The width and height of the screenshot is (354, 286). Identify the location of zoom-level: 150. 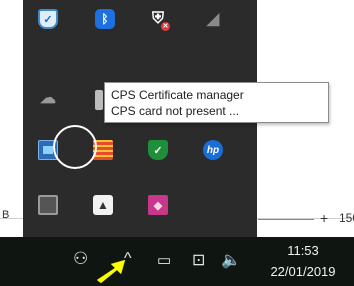
(346, 218).